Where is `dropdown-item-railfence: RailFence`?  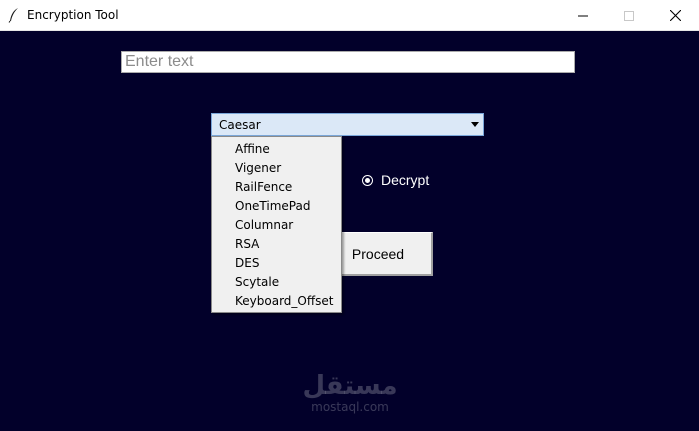 dropdown-item-railfence: RailFence is located at coordinates (276, 187).